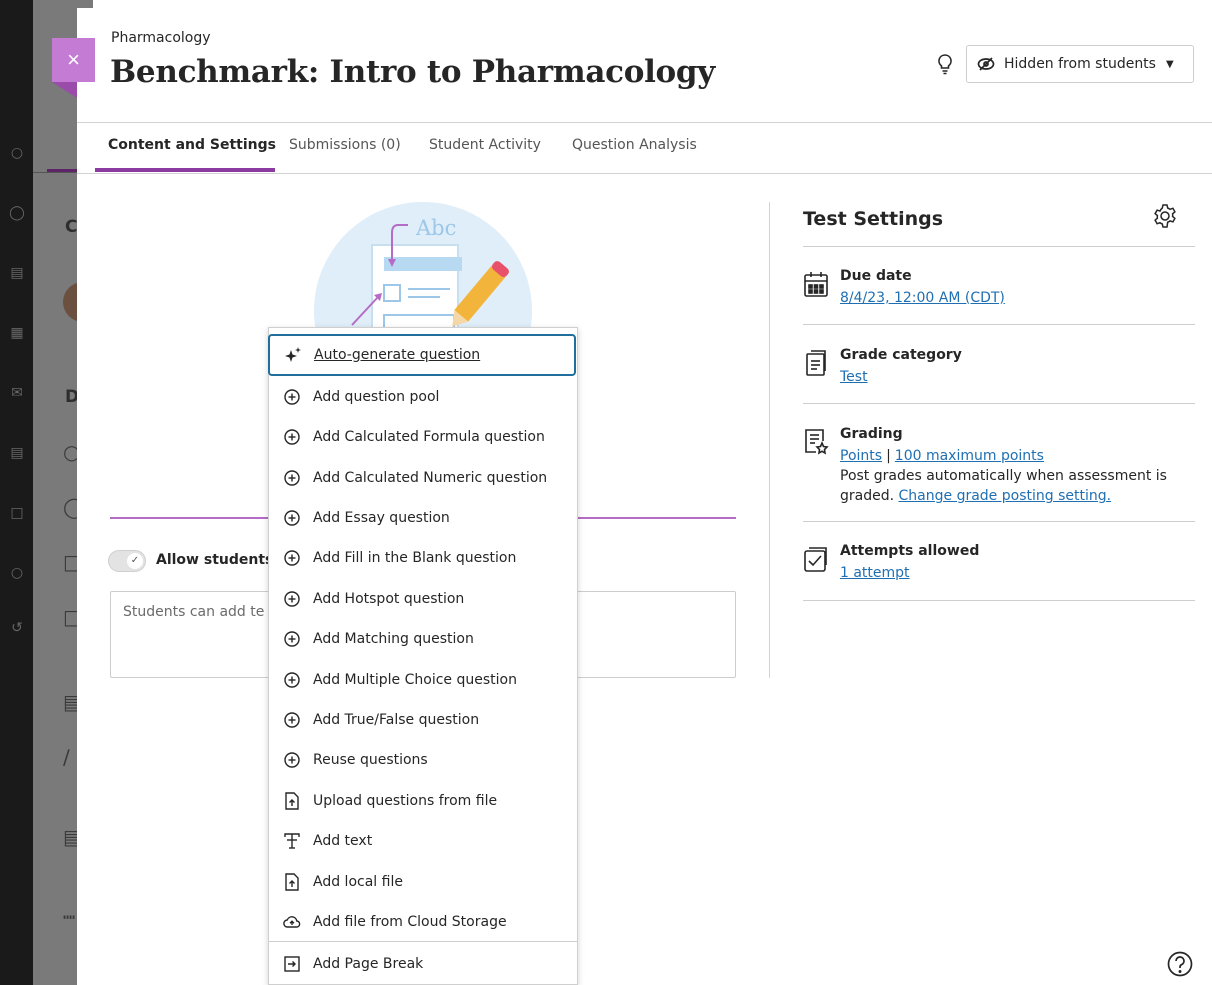 The width and height of the screenshot is (1212, 985). I want to click on menu-item-label: Add Page Break, so click(368, 964).